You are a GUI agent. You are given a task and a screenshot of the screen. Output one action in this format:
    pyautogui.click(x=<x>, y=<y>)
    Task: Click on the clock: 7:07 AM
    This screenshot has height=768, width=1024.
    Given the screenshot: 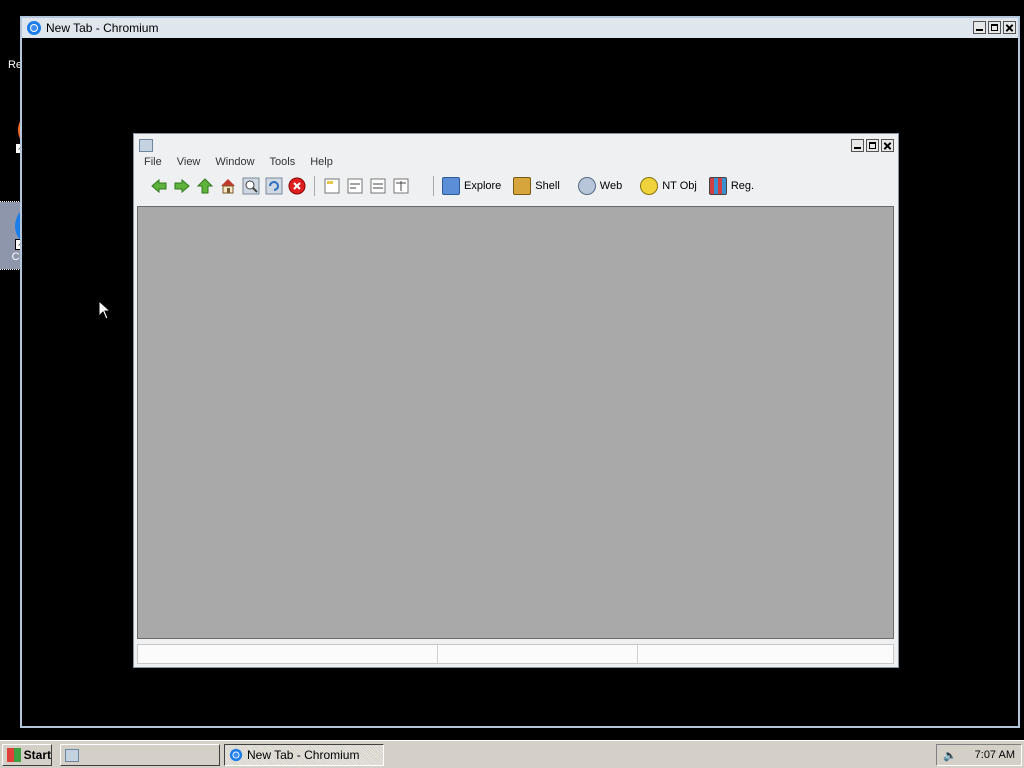 What is the action you would take?
    pyautogui.click(x=995, y=755)
    